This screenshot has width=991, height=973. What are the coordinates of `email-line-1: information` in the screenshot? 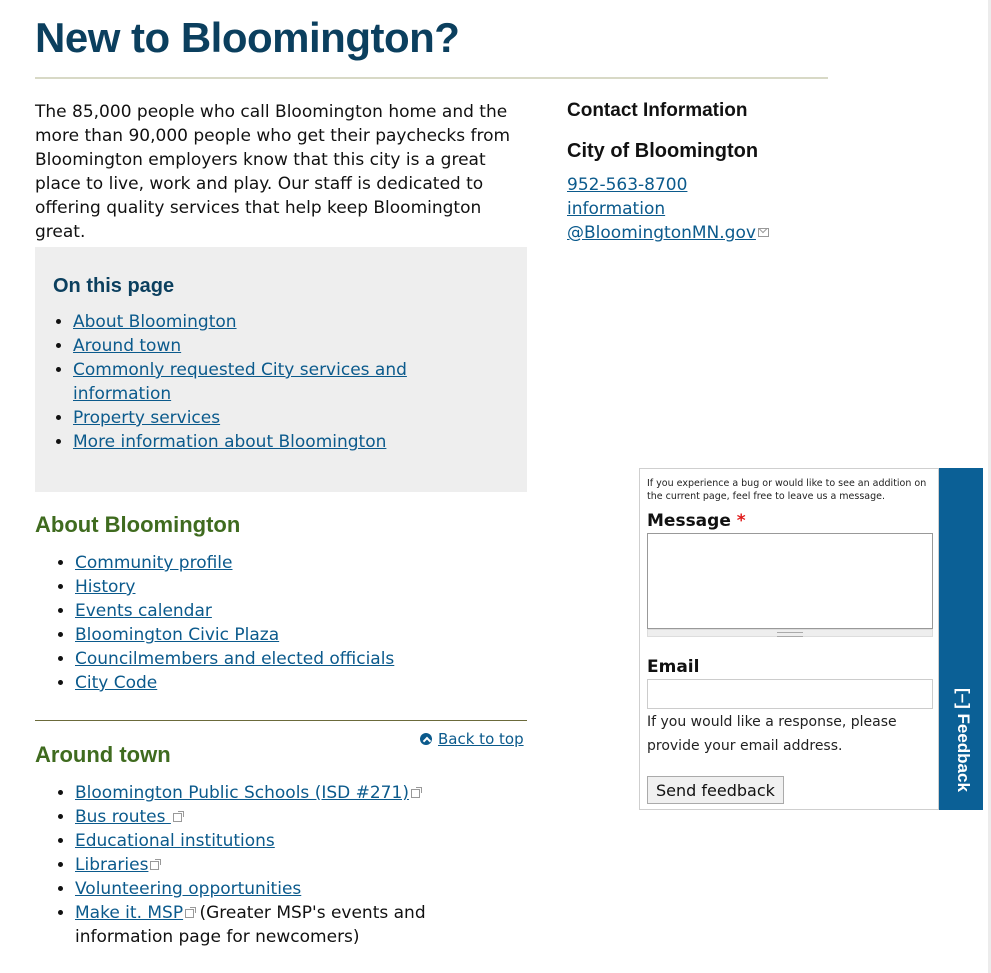 It's located at (616, 209).